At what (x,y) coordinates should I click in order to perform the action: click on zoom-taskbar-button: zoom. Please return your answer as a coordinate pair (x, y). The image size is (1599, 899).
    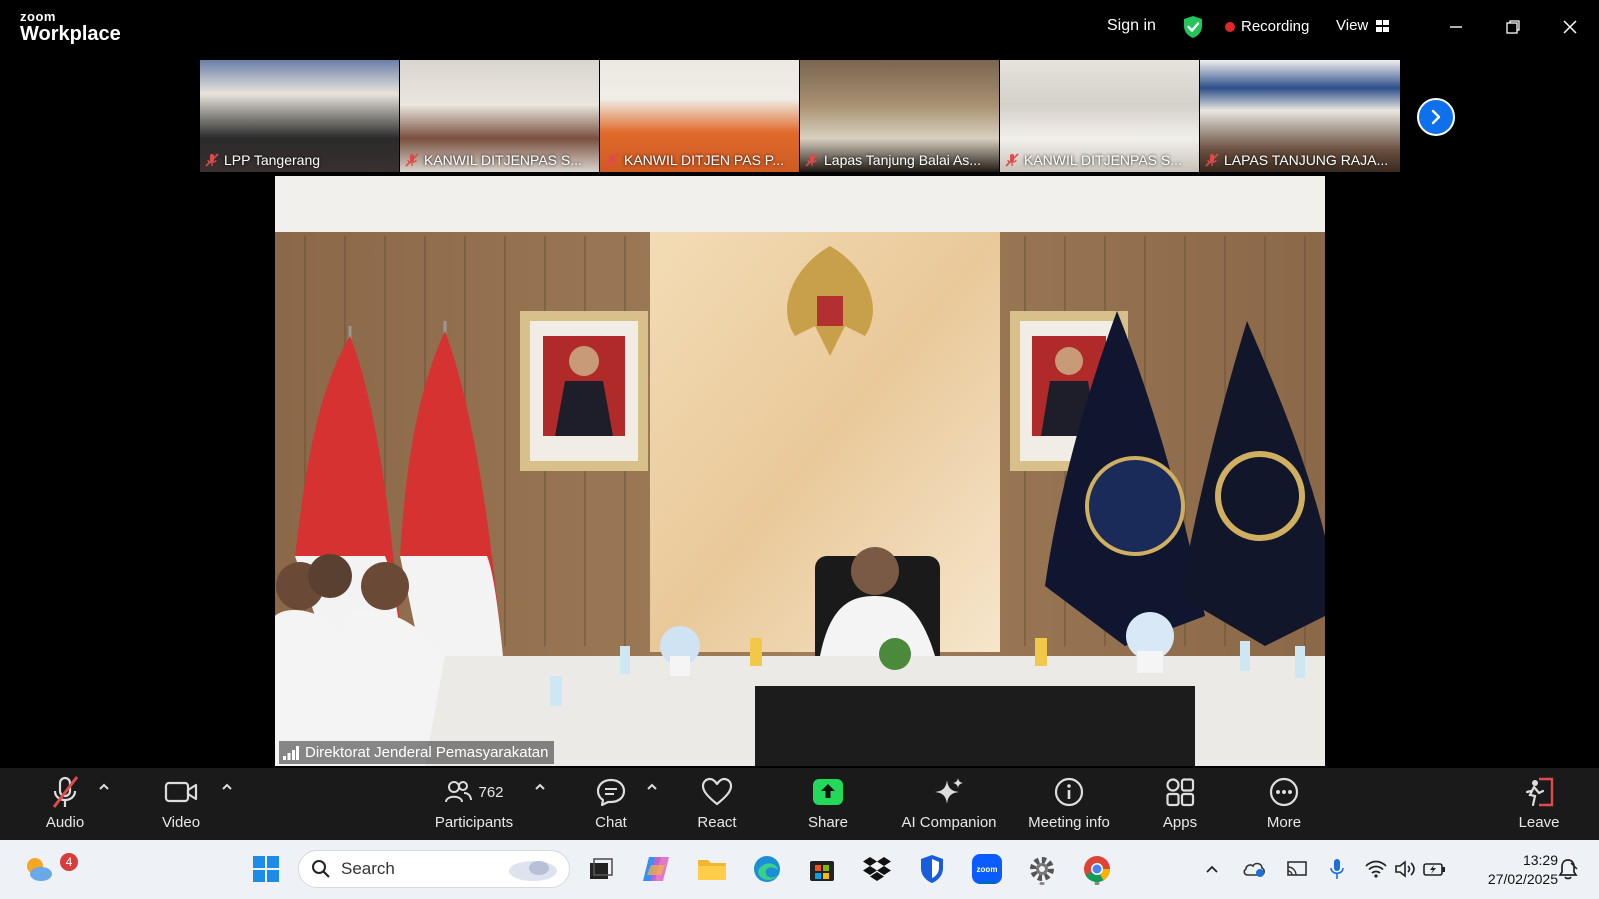
    Looking at the image, I should click on (987, 869).